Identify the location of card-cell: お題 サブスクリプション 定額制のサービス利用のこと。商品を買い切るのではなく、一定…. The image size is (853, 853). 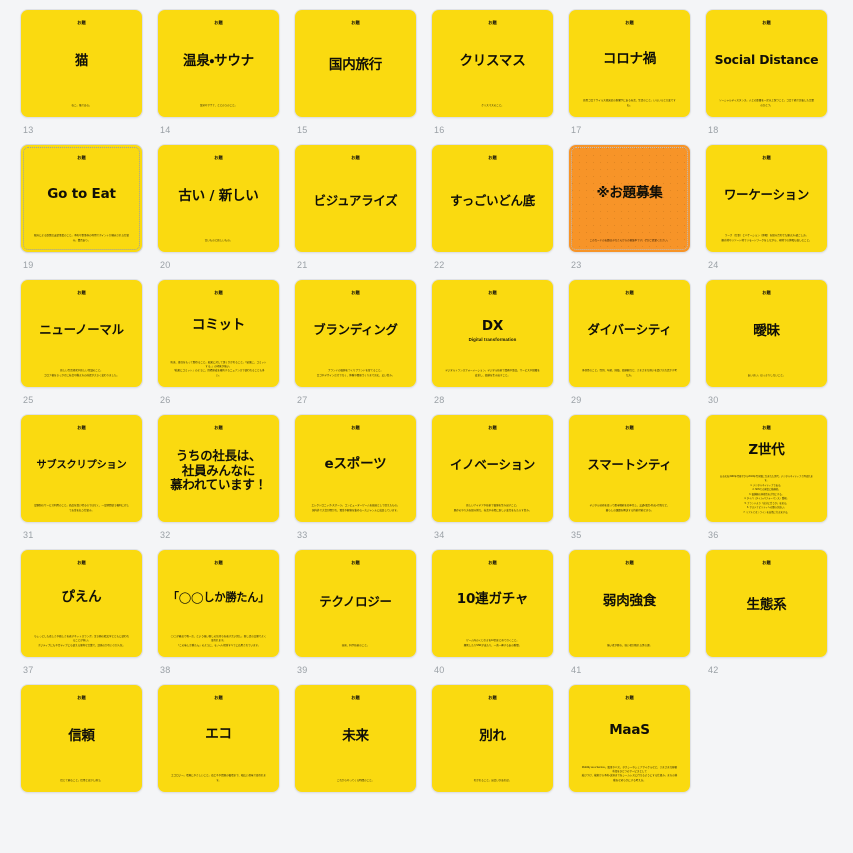
(81, 482).